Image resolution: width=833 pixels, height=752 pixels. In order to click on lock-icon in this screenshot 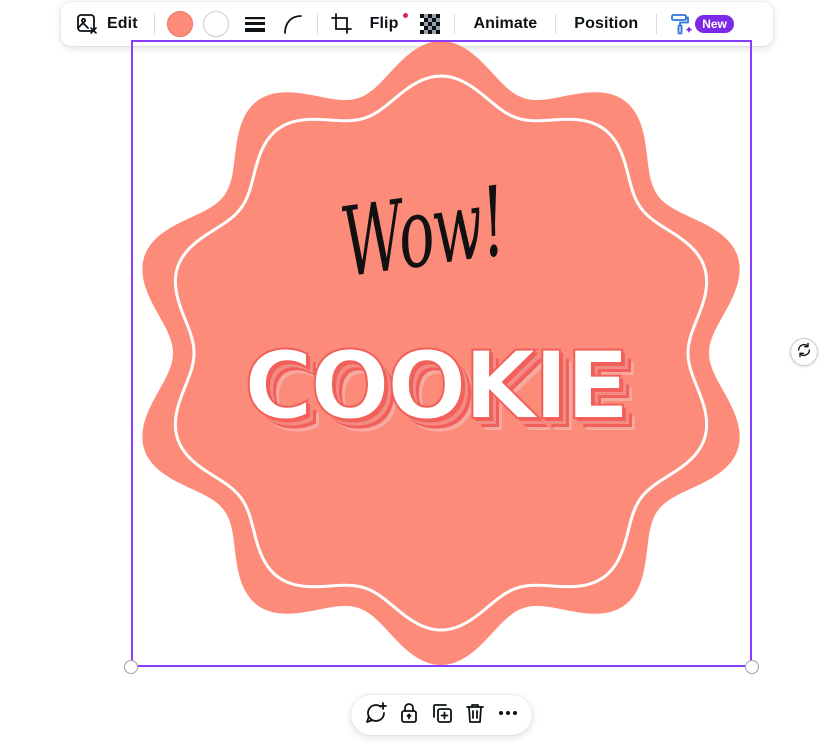, I will do `click(409, 715)`.